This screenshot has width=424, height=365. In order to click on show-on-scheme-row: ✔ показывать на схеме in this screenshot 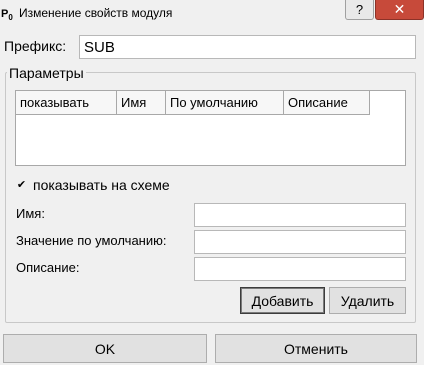, I will do `click(93, 185)`.